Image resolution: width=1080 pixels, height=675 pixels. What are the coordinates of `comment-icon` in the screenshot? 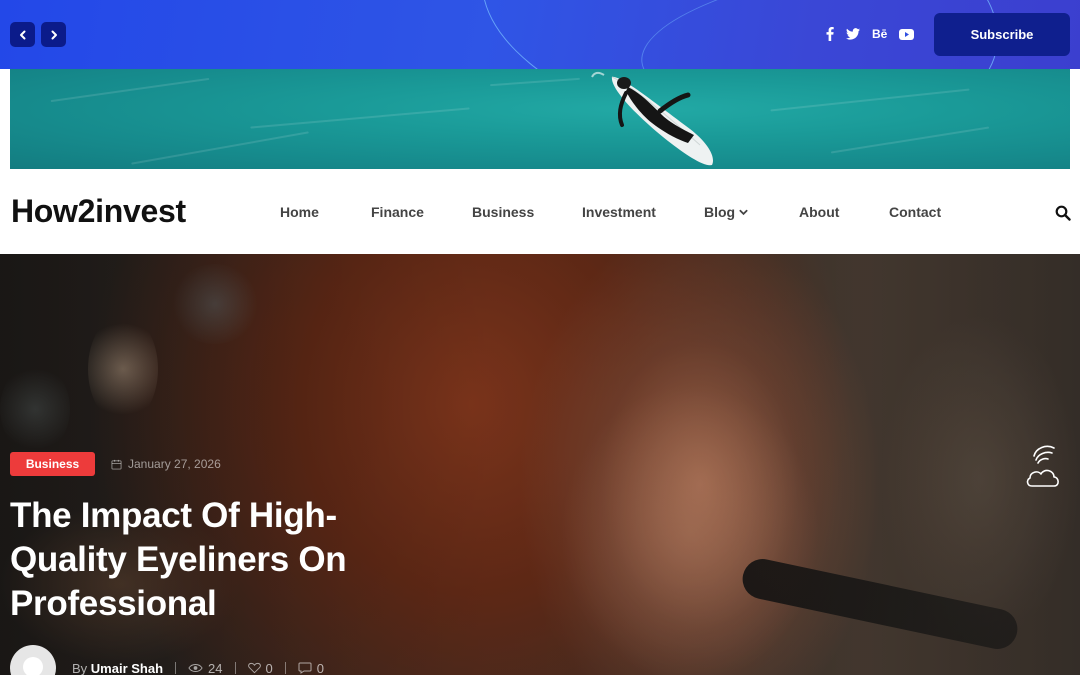 It's located at (305, 668).